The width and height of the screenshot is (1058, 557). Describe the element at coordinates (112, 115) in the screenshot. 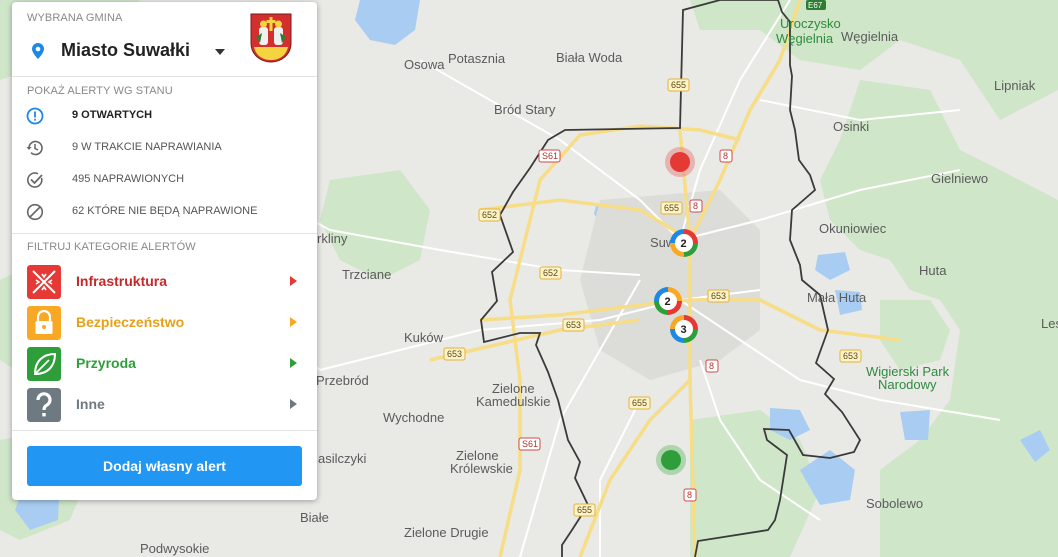

I see `status-label: 9 OTWARTYCH` at that location.